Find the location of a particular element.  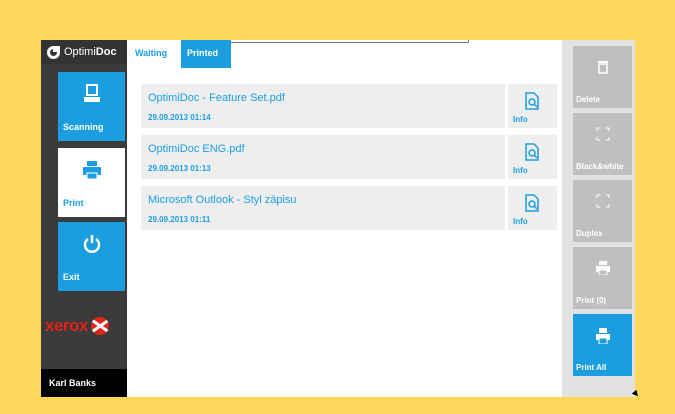

sidebar-item-label: Scanning is located at coordinates (83, 127).